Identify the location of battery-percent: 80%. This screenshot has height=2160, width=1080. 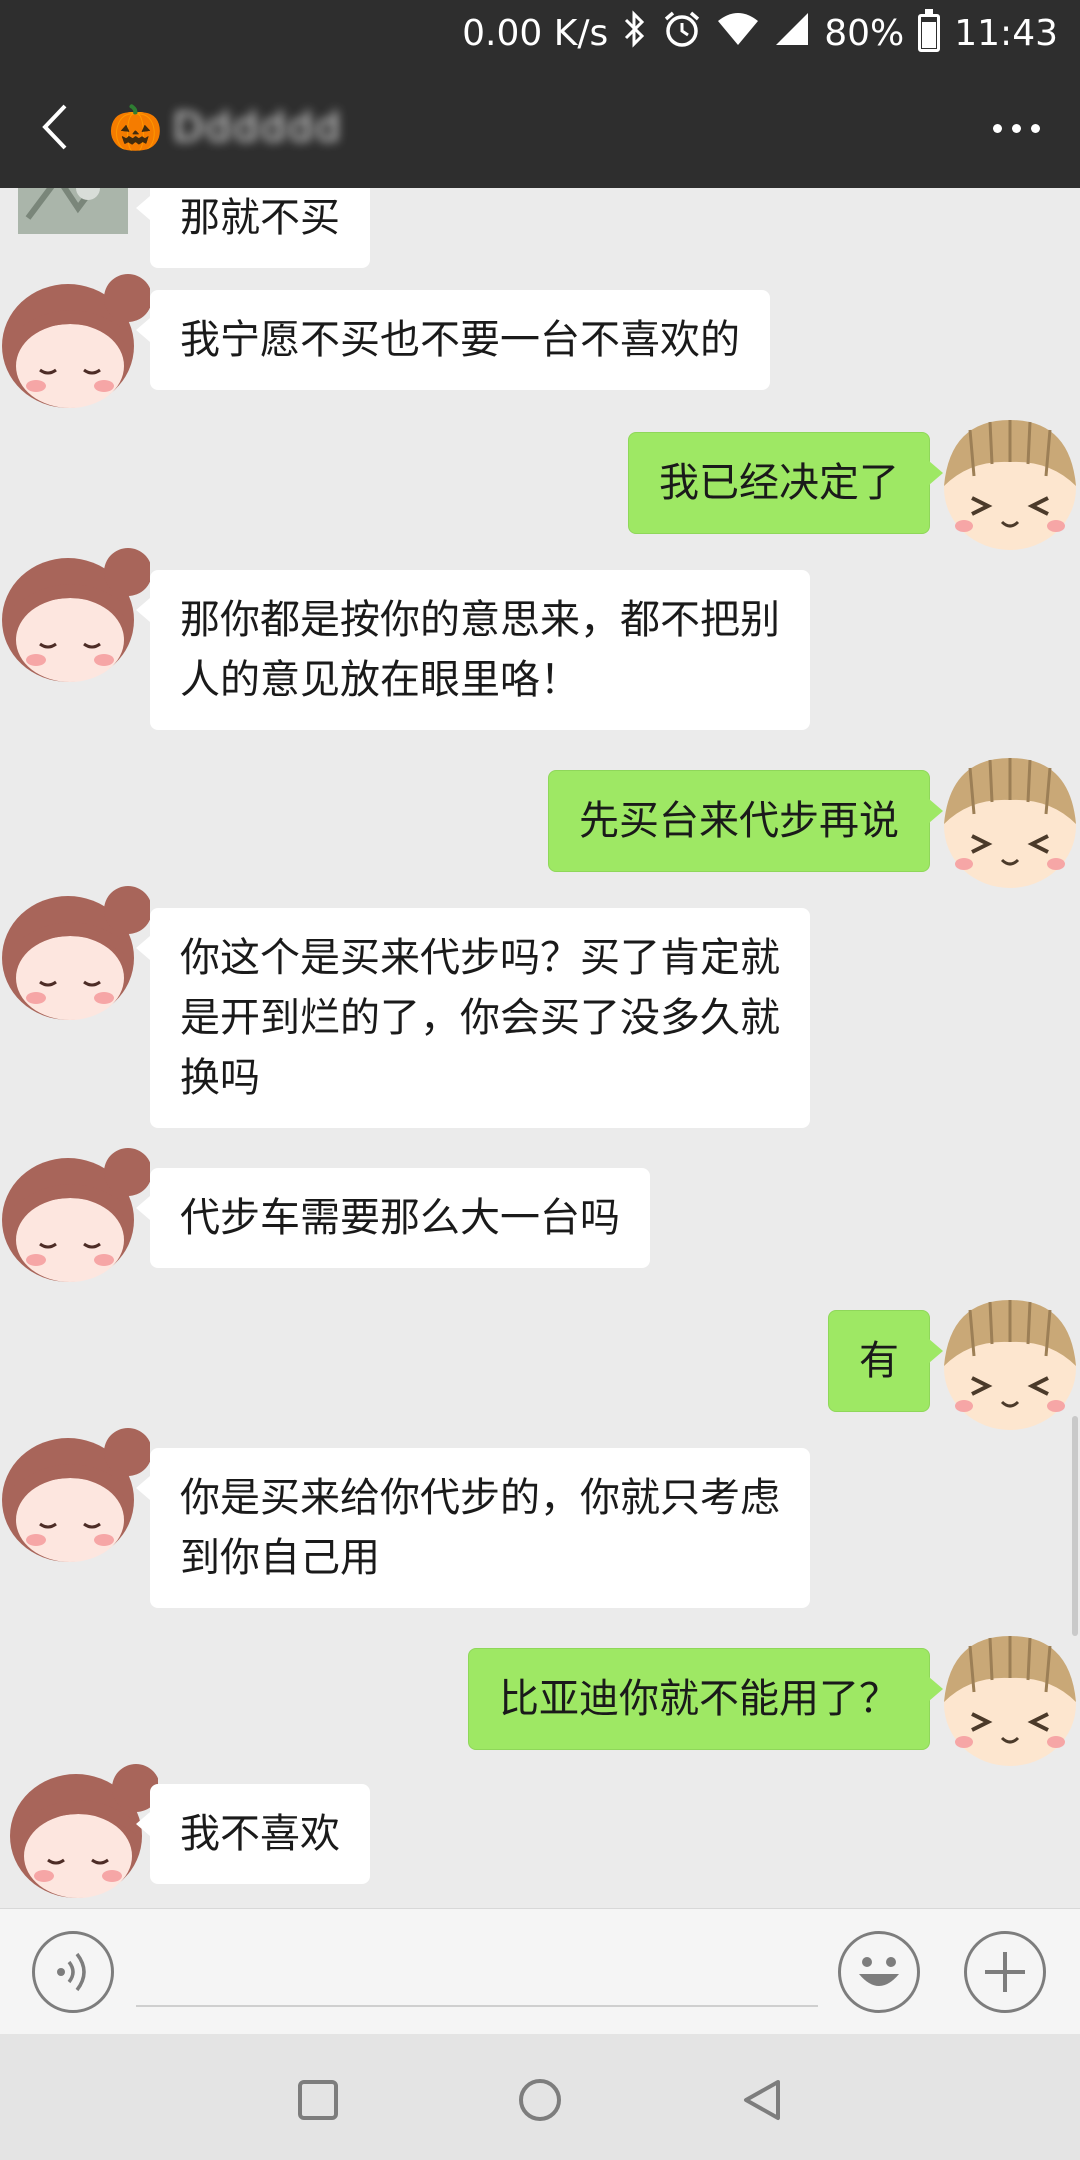
(864, 33).